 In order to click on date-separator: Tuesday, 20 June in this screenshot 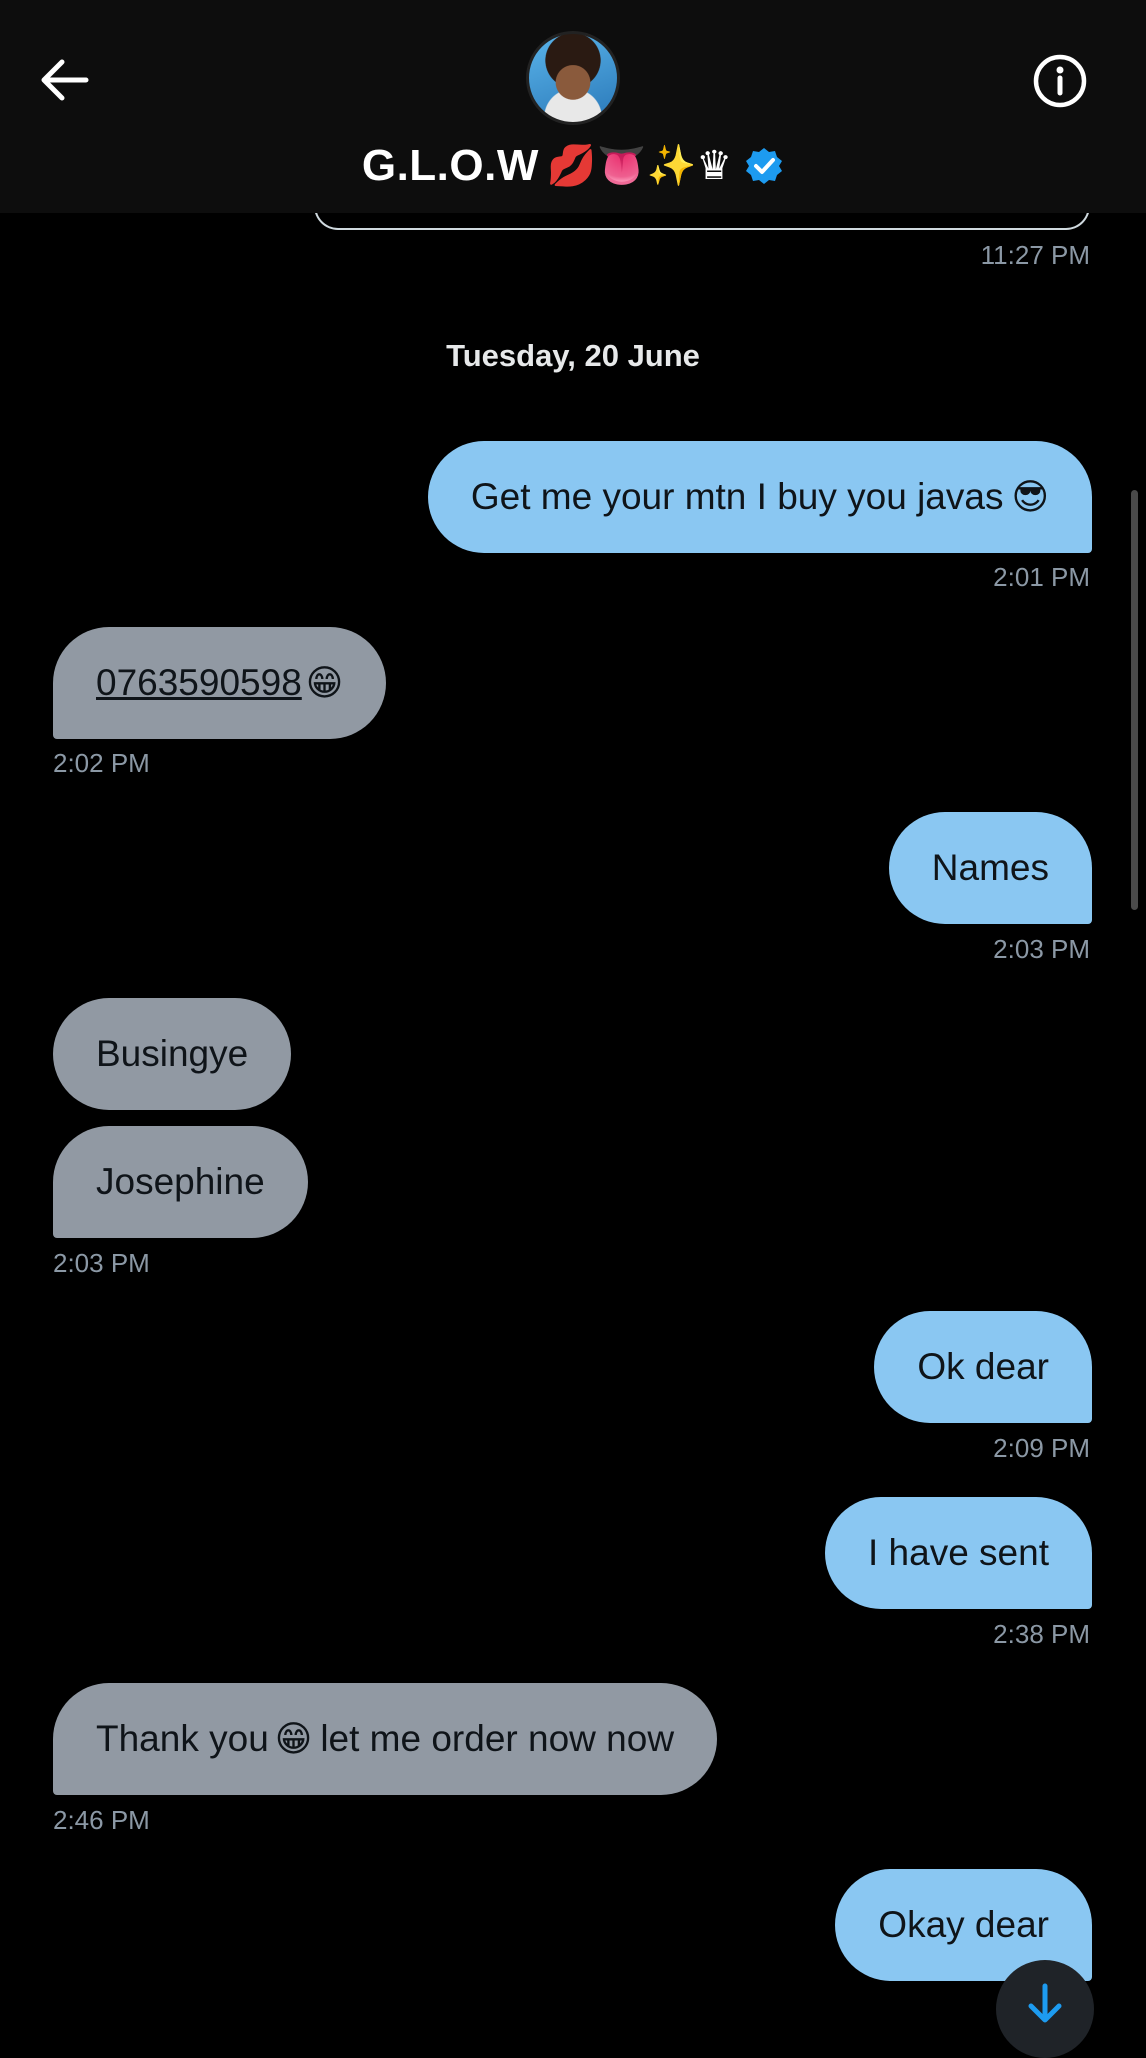, I will do `click(573, 355)`.